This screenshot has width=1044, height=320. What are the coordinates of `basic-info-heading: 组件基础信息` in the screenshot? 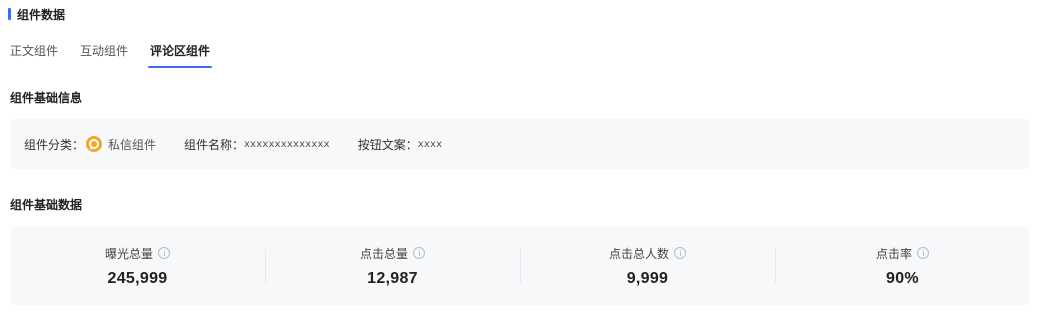 It's located at (46, 98).